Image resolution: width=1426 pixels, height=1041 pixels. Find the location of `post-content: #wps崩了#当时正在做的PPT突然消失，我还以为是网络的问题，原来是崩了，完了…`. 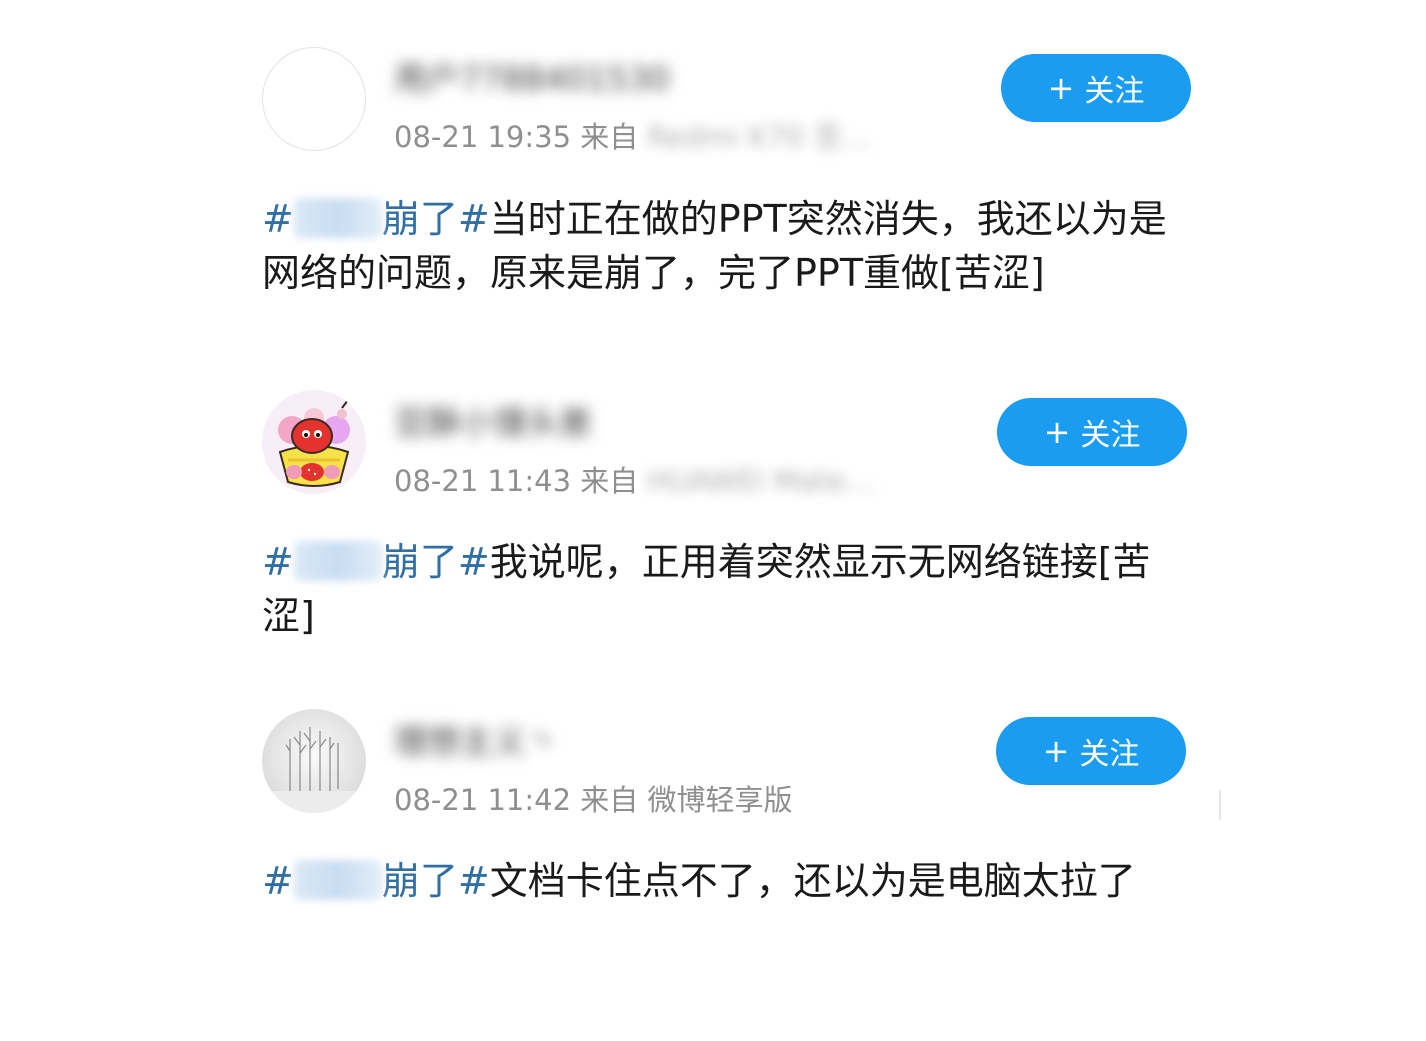

post-content: #wps崩了#当时正在做的PPT突然消失，我还以为是网络的问题，原来是崩了，完了… is located at coordinates (717, 246).